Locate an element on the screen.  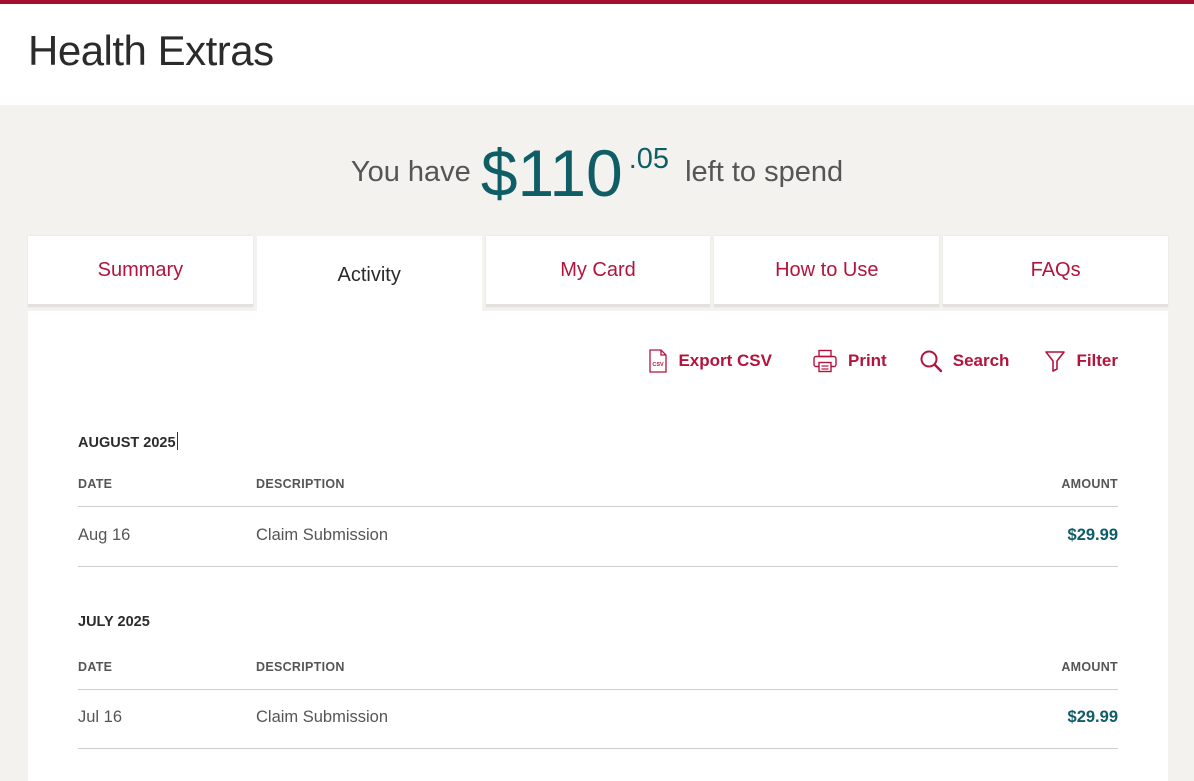
tab-activity: Activity is located at coordinates (369, 273).